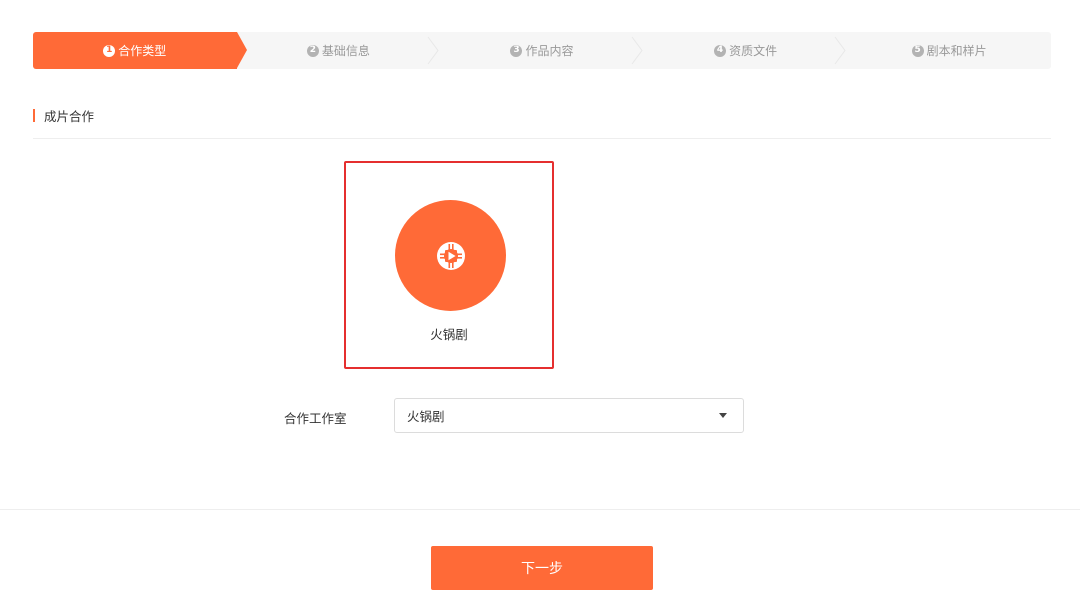 Image resolution: width=1080 pixels, height=605 pixels. I want to click on caret-down-icon, so click(723, 415).